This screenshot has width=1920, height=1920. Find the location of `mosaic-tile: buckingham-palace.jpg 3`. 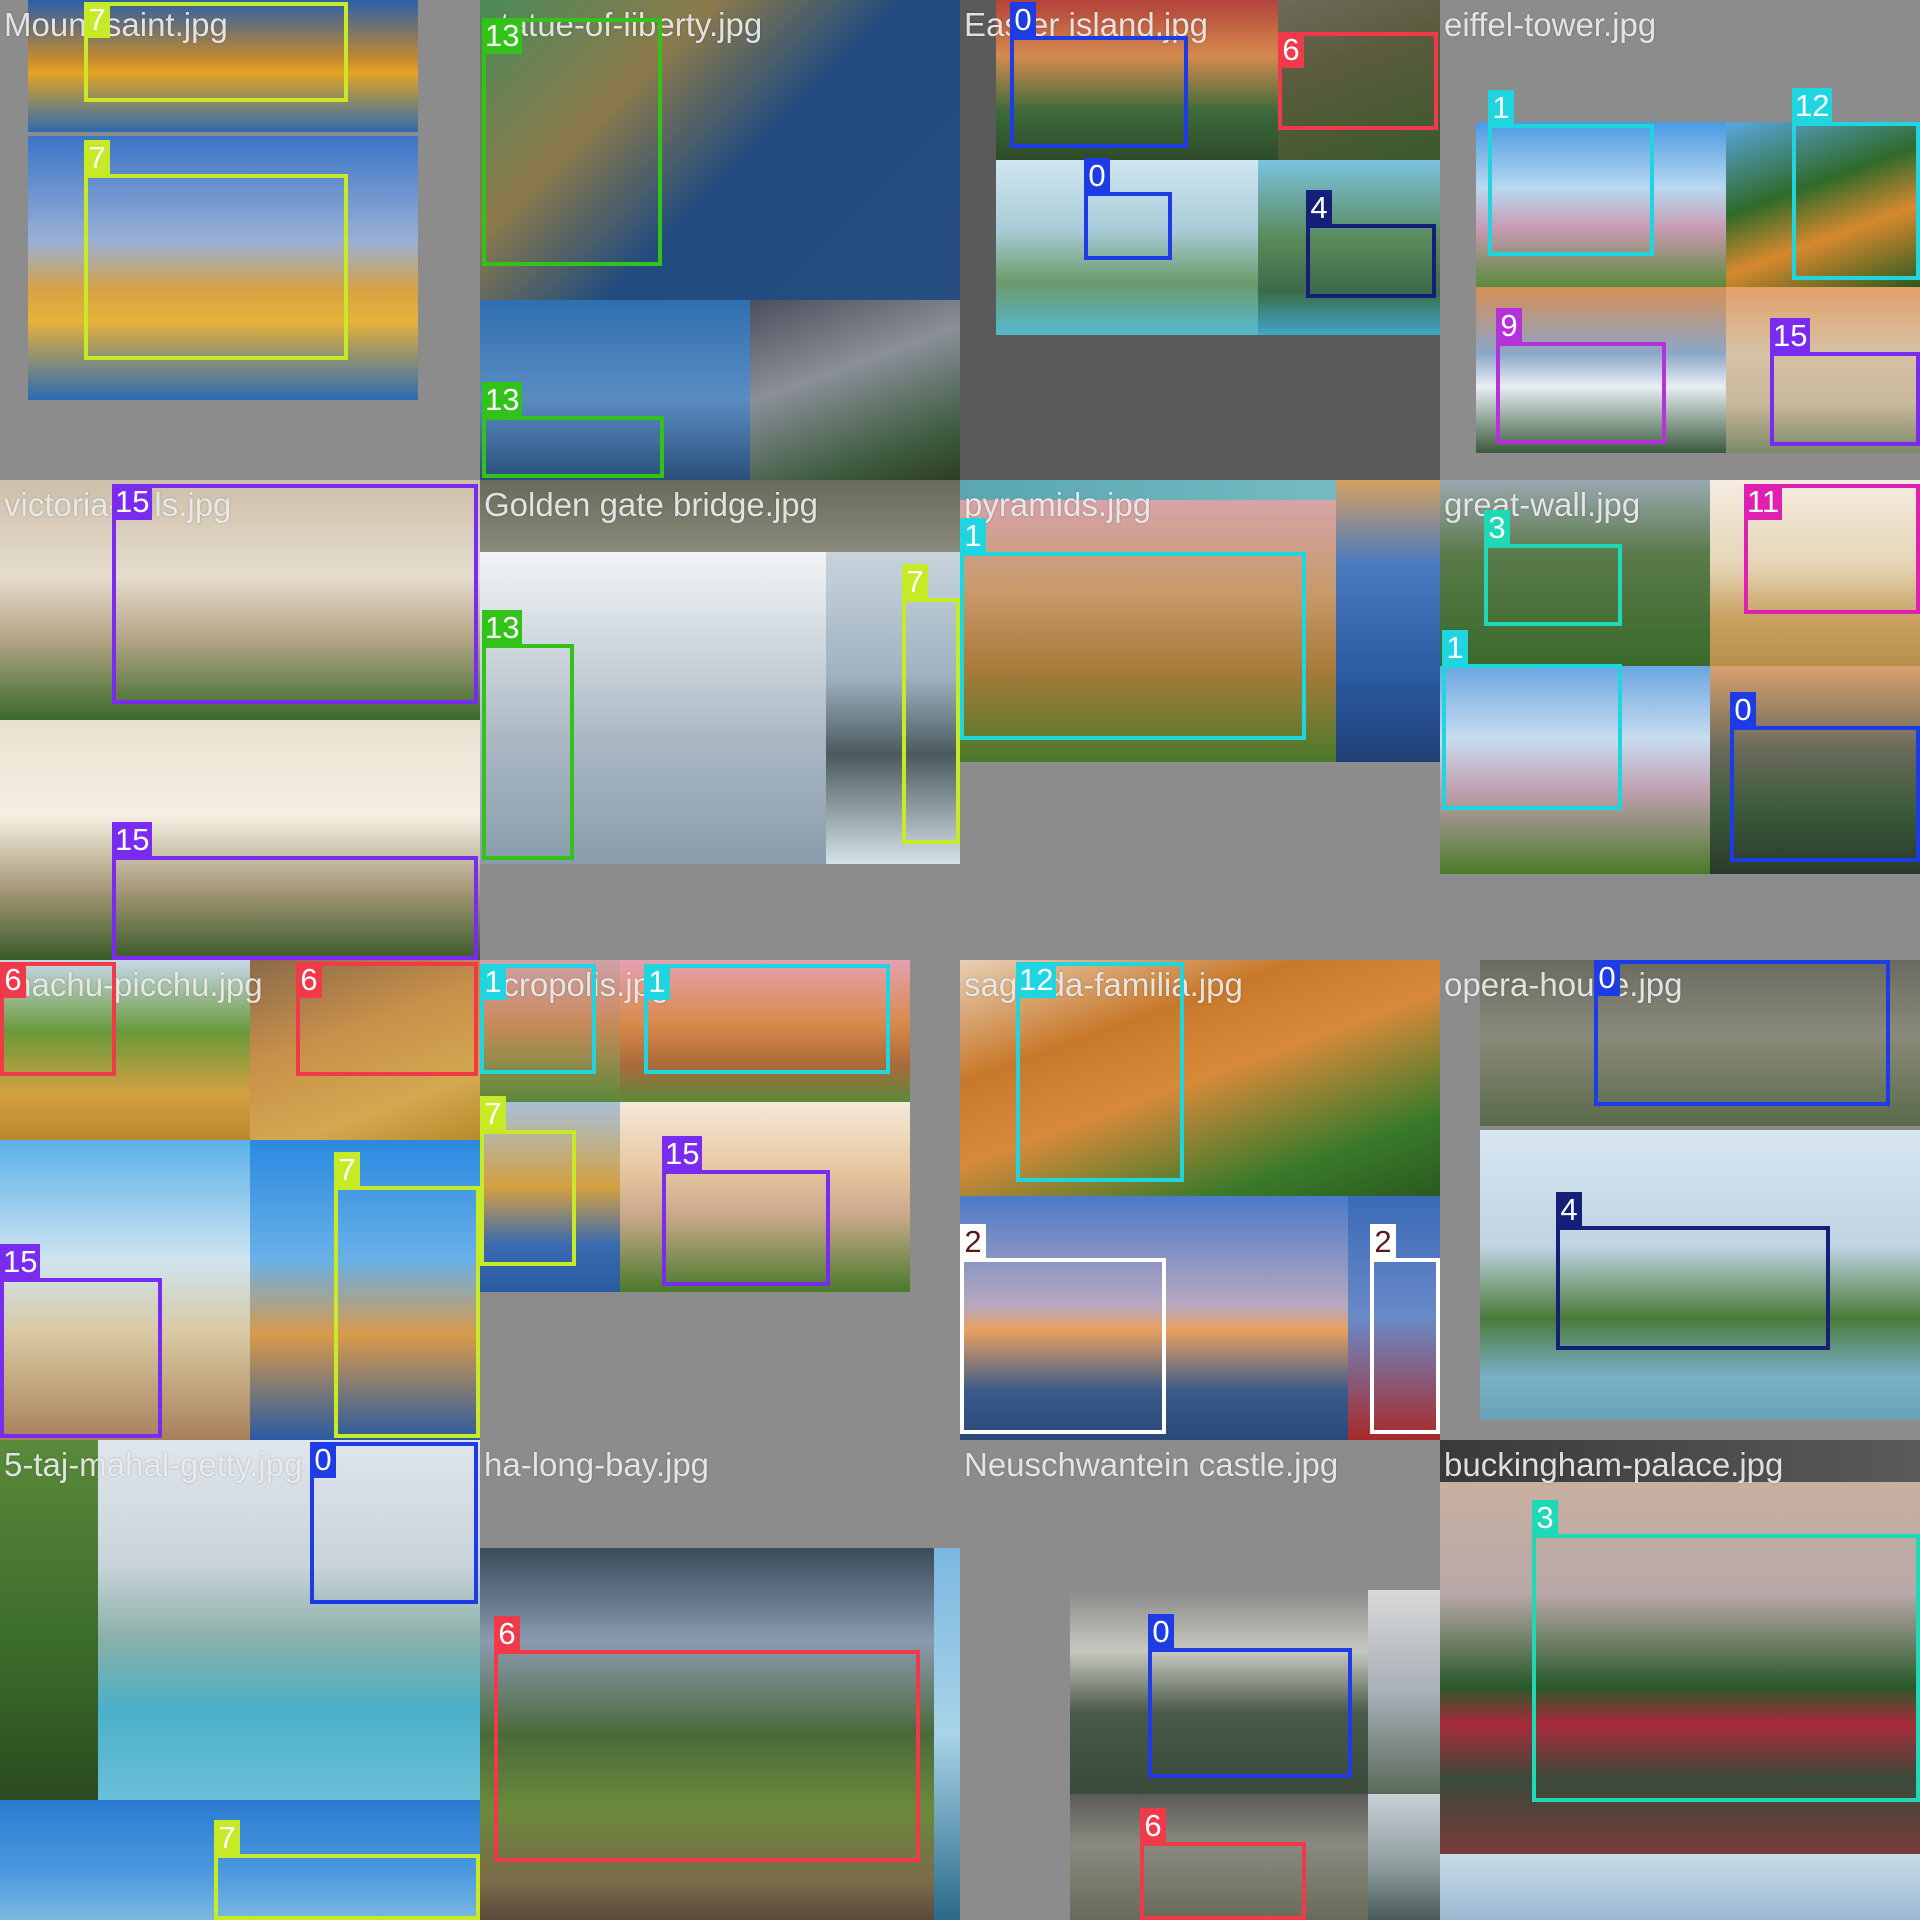

mosaic-tile: buckingham-palace.jpg 3 is located at coordinates (1680, 1680).